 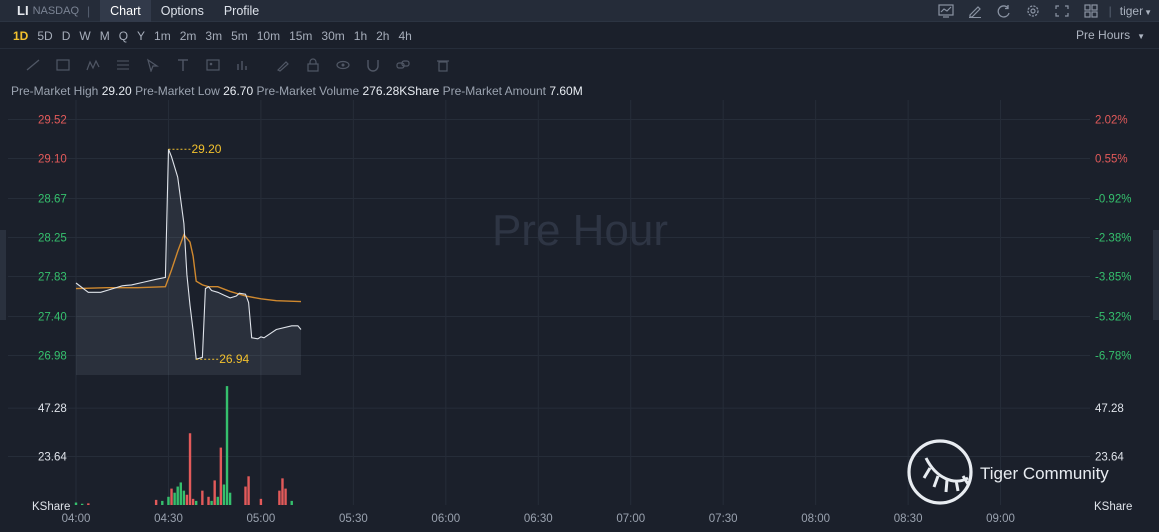 I want to click on period-m: M, so click(x=105, y=36).